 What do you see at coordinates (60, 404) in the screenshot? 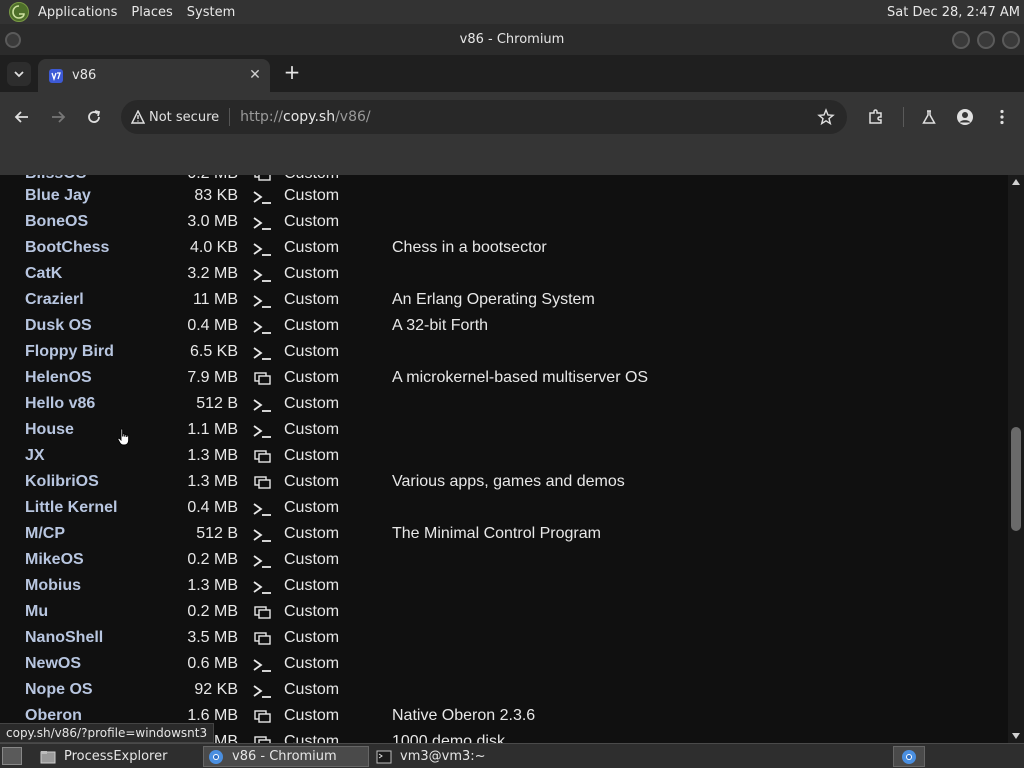
I see `os-name: Hello v86` at bounding box center [60, 404].